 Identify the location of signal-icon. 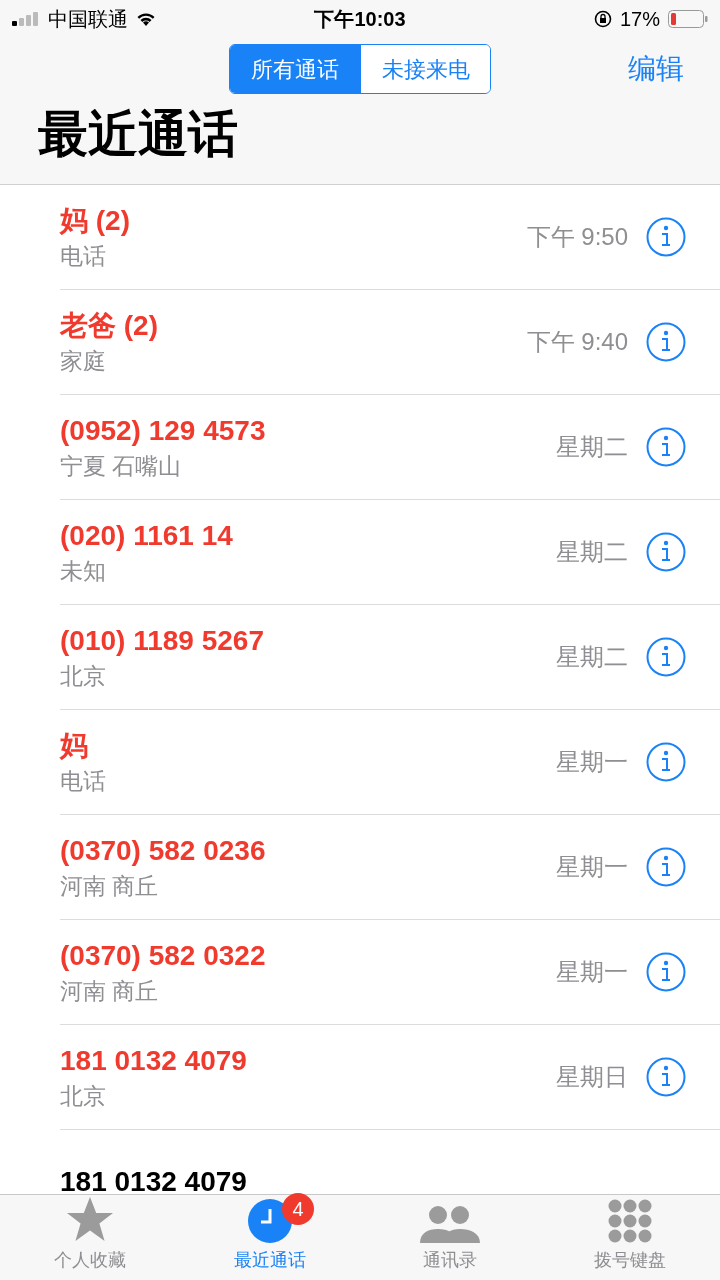
(26, 19).